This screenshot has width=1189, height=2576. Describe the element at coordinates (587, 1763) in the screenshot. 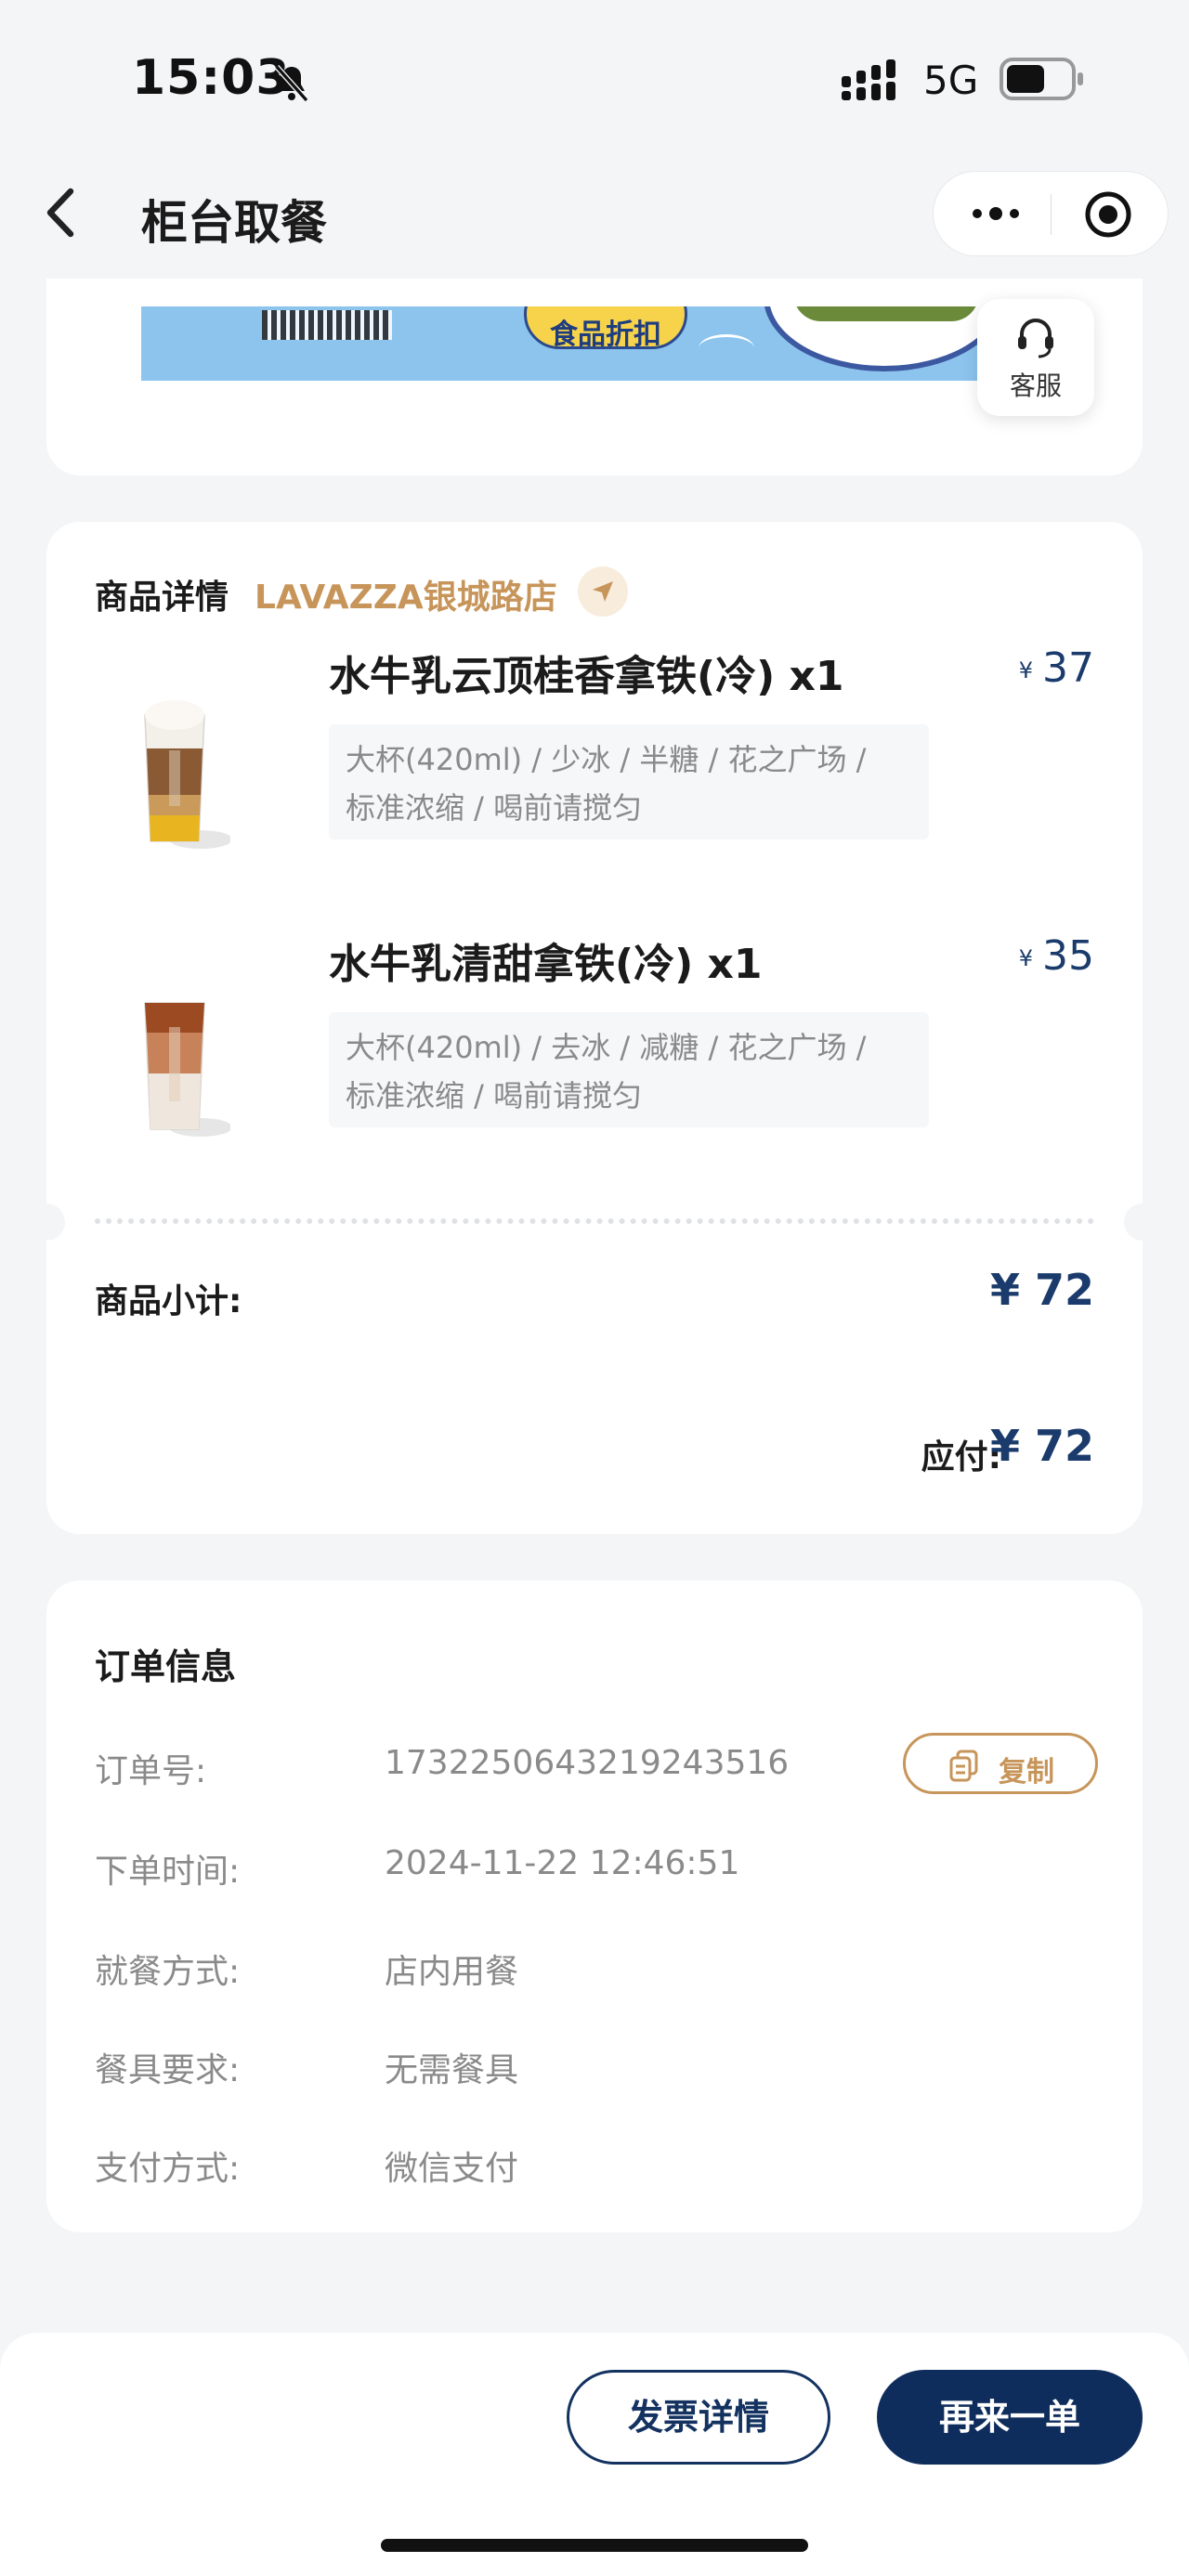

I see `order-number-value: 1732250643219243516` at that location.